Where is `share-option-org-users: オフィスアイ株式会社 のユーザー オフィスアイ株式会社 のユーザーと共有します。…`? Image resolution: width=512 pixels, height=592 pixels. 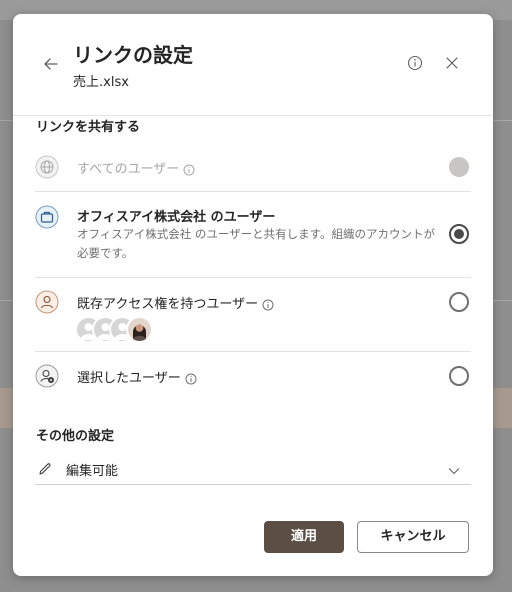 share-option-org-users: オフィスアイ株式会社 のユーザー オフィスアイ株式会社 のユーザーと共有します。… is located at coordinates (253, 243).